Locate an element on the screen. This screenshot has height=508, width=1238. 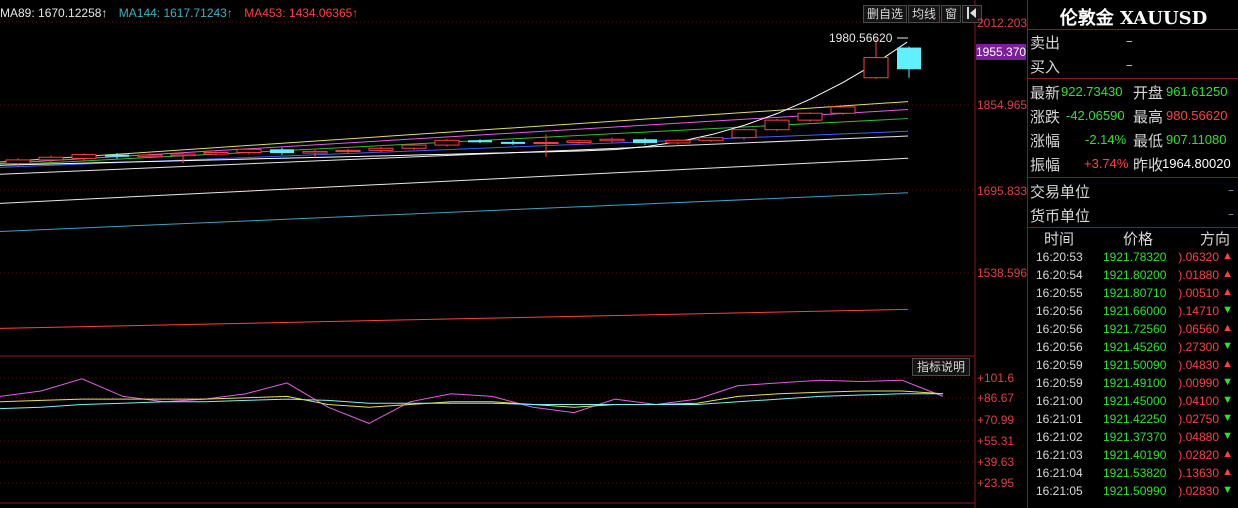
table-row: 16:21:00 1921.45000).04100 ▼ is located at coordinates (1133, 403).